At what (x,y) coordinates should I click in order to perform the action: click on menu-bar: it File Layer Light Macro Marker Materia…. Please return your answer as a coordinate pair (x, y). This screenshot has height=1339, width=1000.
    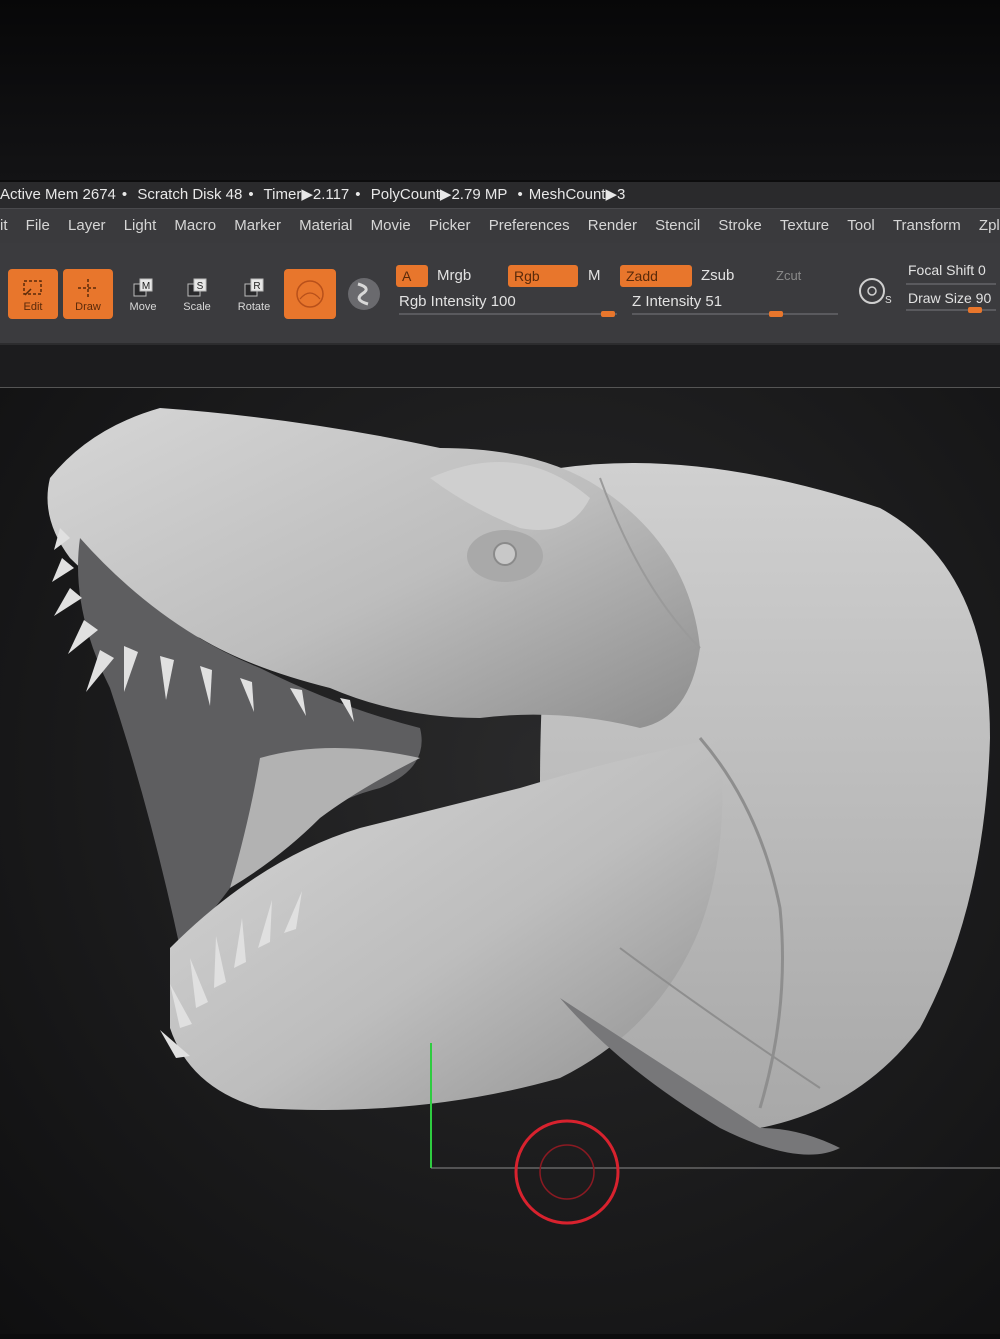
    Looking at the image, I should click on (500, 226).